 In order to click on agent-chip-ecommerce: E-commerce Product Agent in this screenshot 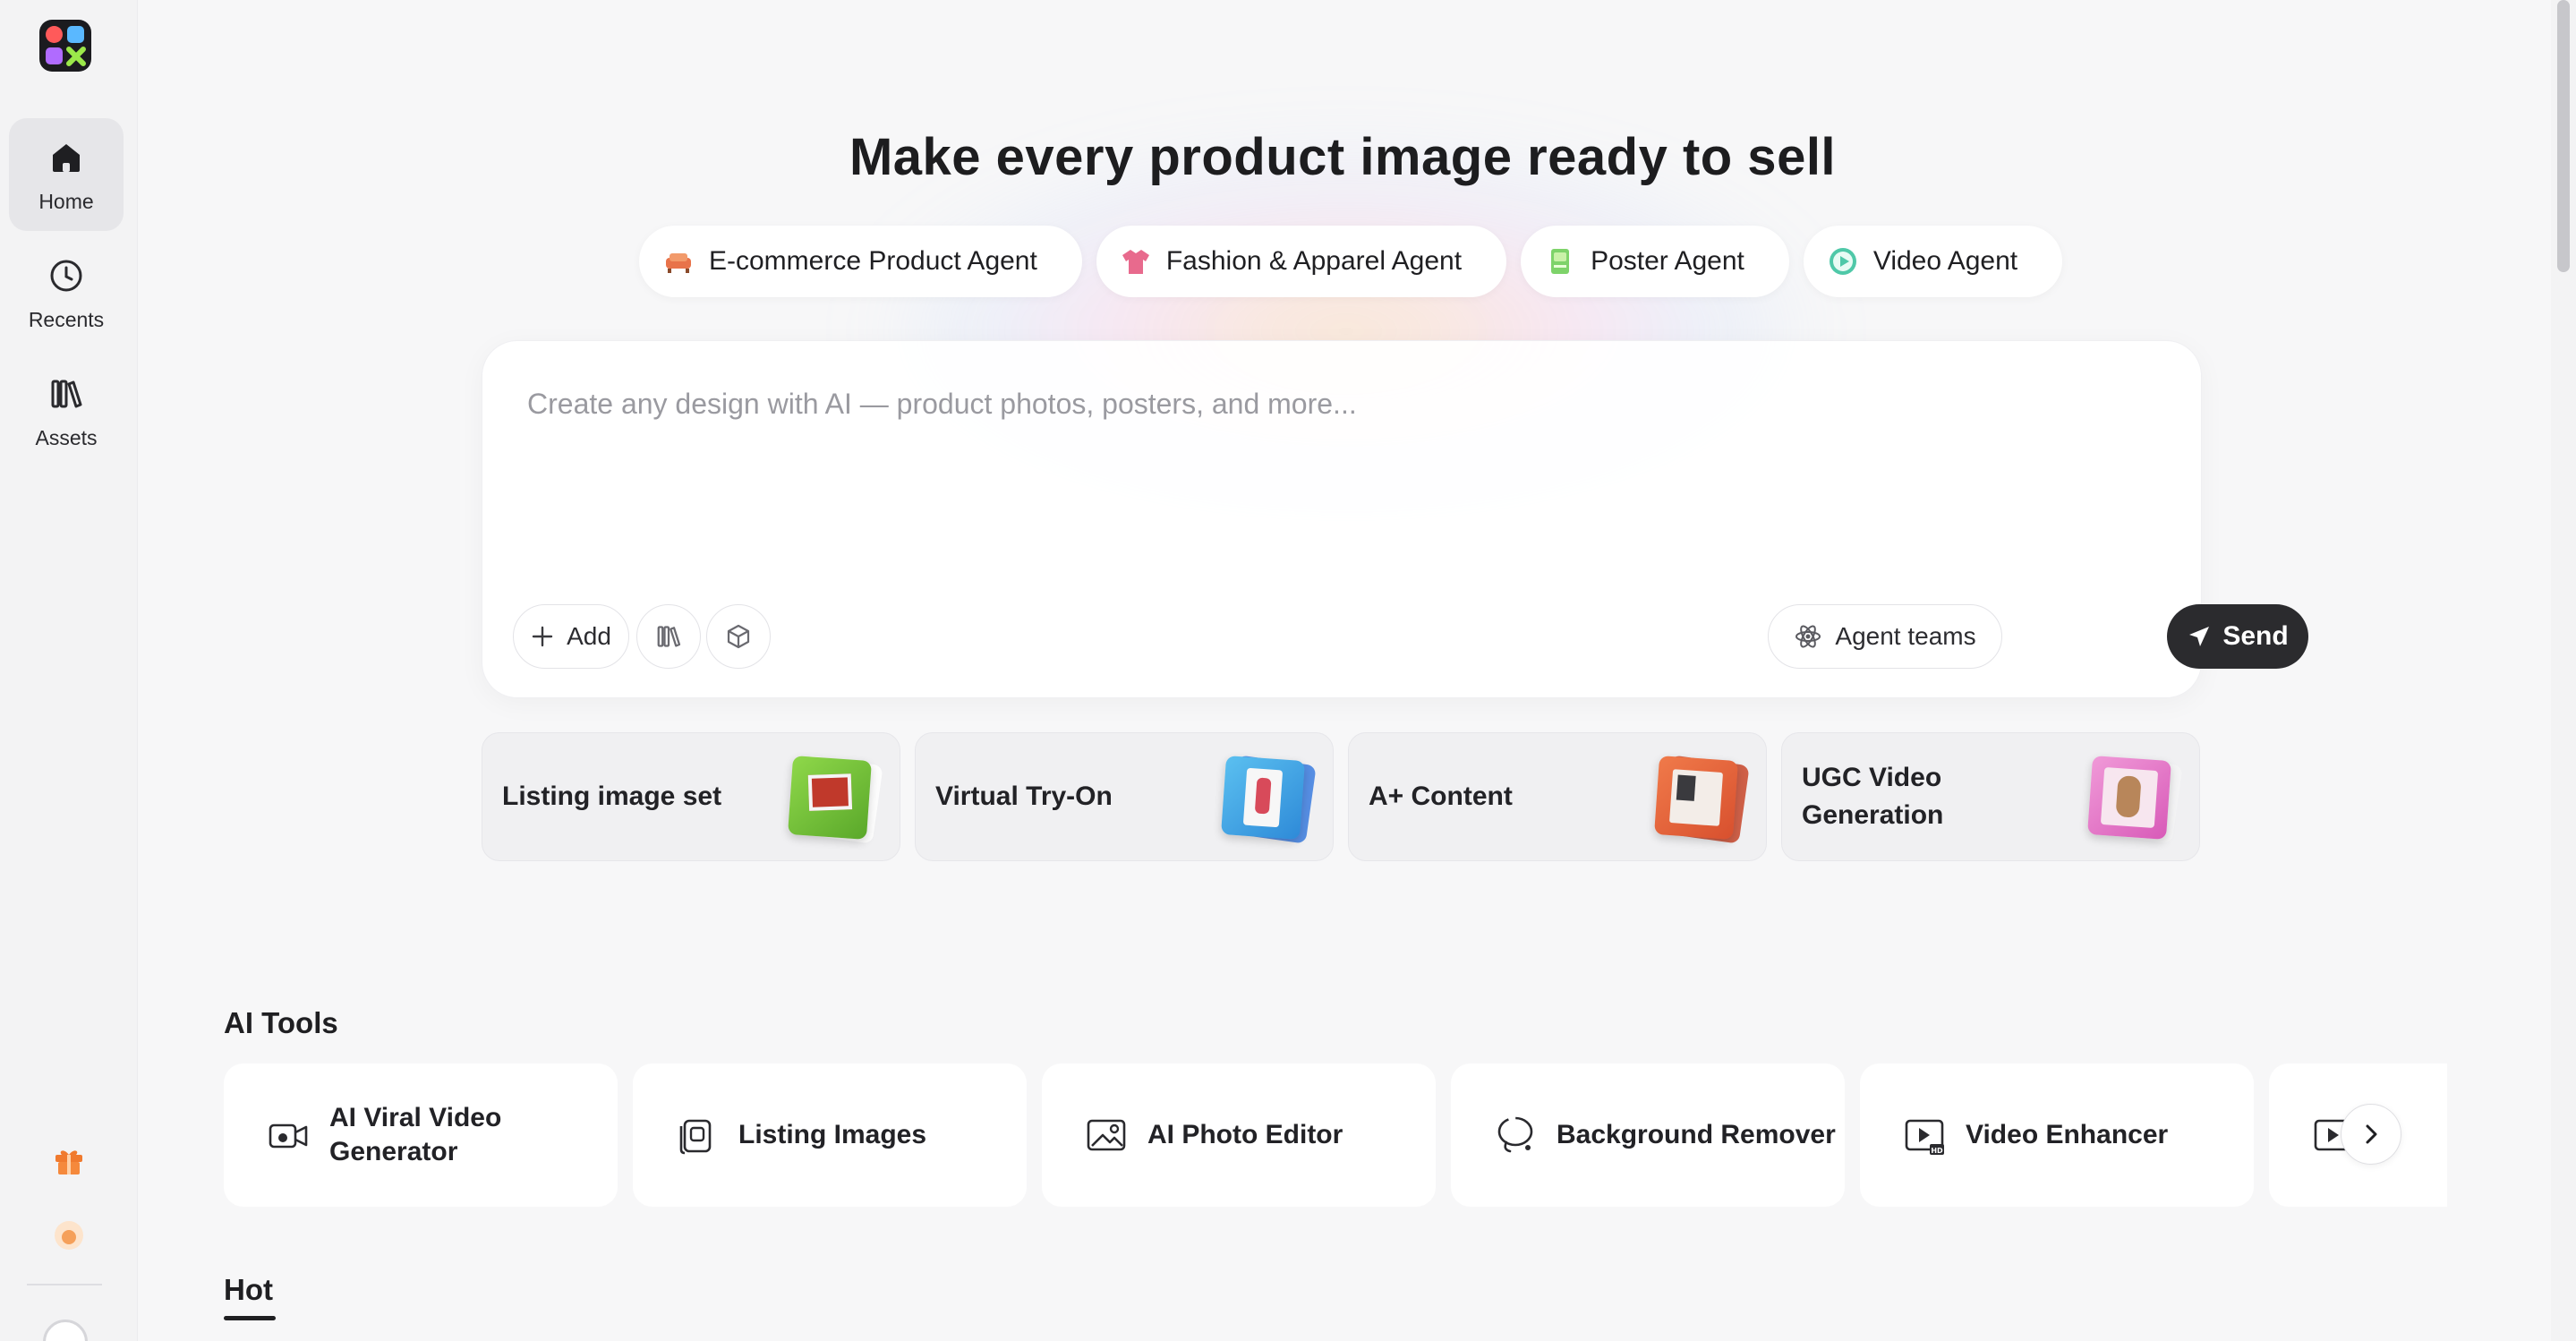, I will do `click(860, 261)`.